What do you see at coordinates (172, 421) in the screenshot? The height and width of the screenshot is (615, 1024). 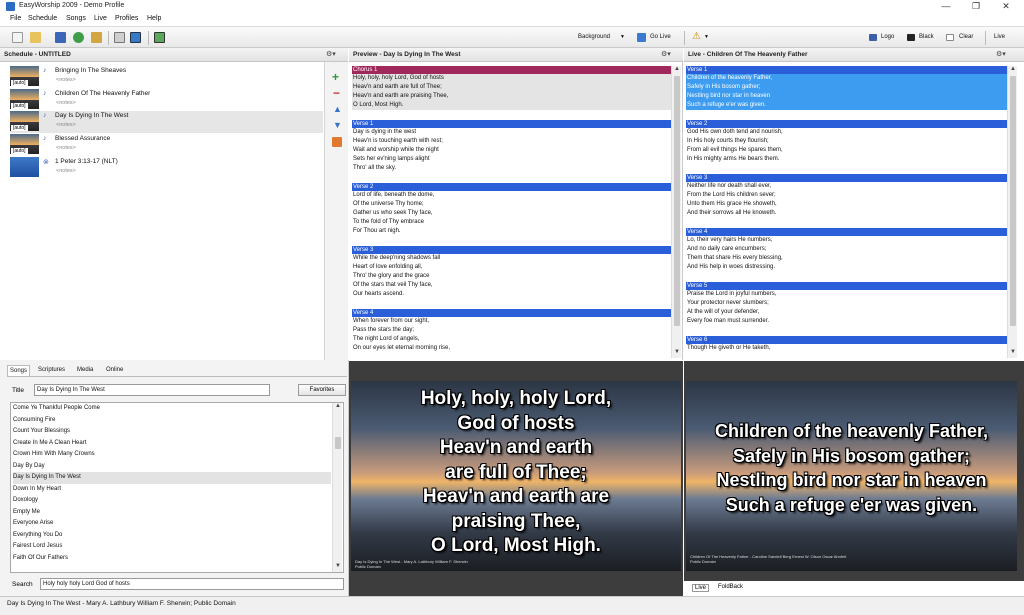 I see `song-list-item: Consuming Fire` at bounding box center [172, 421].